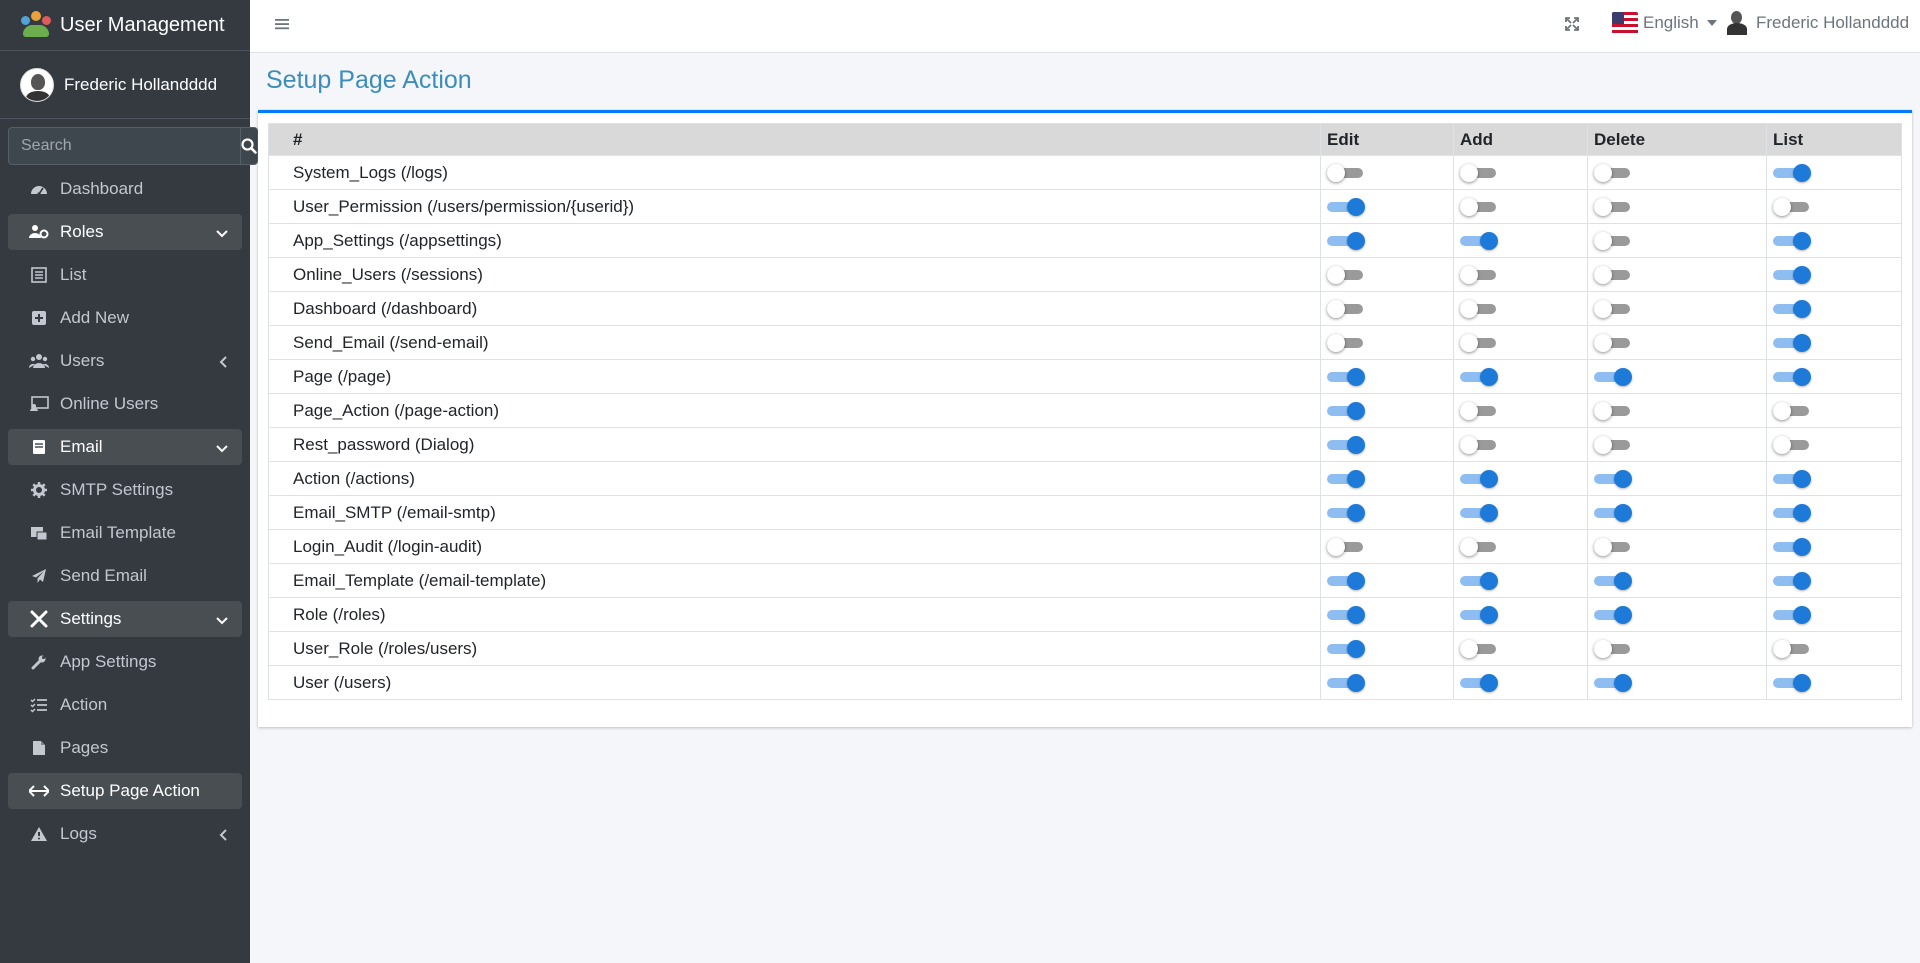 This screenshot has width=1920, height=963. Describe the element at coordinates (125, 791) in the screenshot. I see `sidebar-item-setup-page-action: Setup Page Action` at that location.